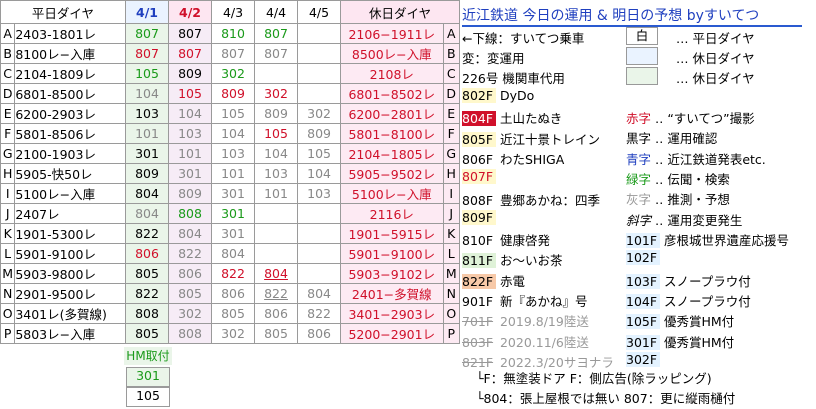 The height and width of the screenshot is (409, 816). What do you see at coordinates (230, 33) in the screenshot?
I see `table-row: A 2403-1801レ 807 807 810 807 2106−1911レ A` at bounding box center [230, 33].